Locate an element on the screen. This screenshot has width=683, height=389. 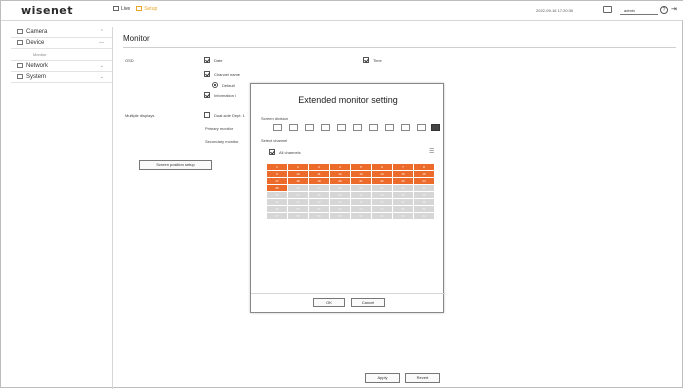
channel-cell: 4 is located at coordinates (340, 167).